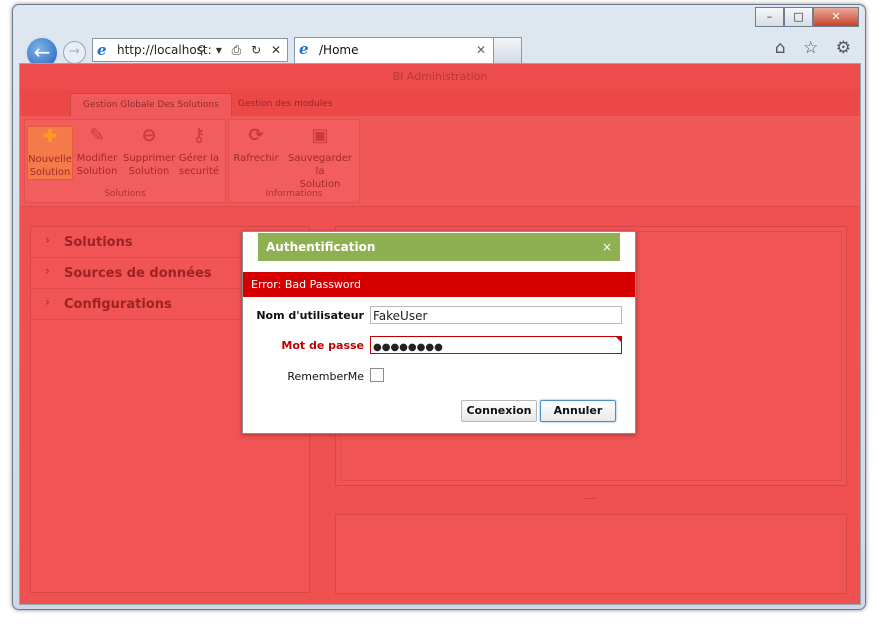 This screenshot has width=878, height=626. What do you see at coordinates (339, 50) in the screenshot?
I see `tab-title: /Home` at bounding box center [339, 50].